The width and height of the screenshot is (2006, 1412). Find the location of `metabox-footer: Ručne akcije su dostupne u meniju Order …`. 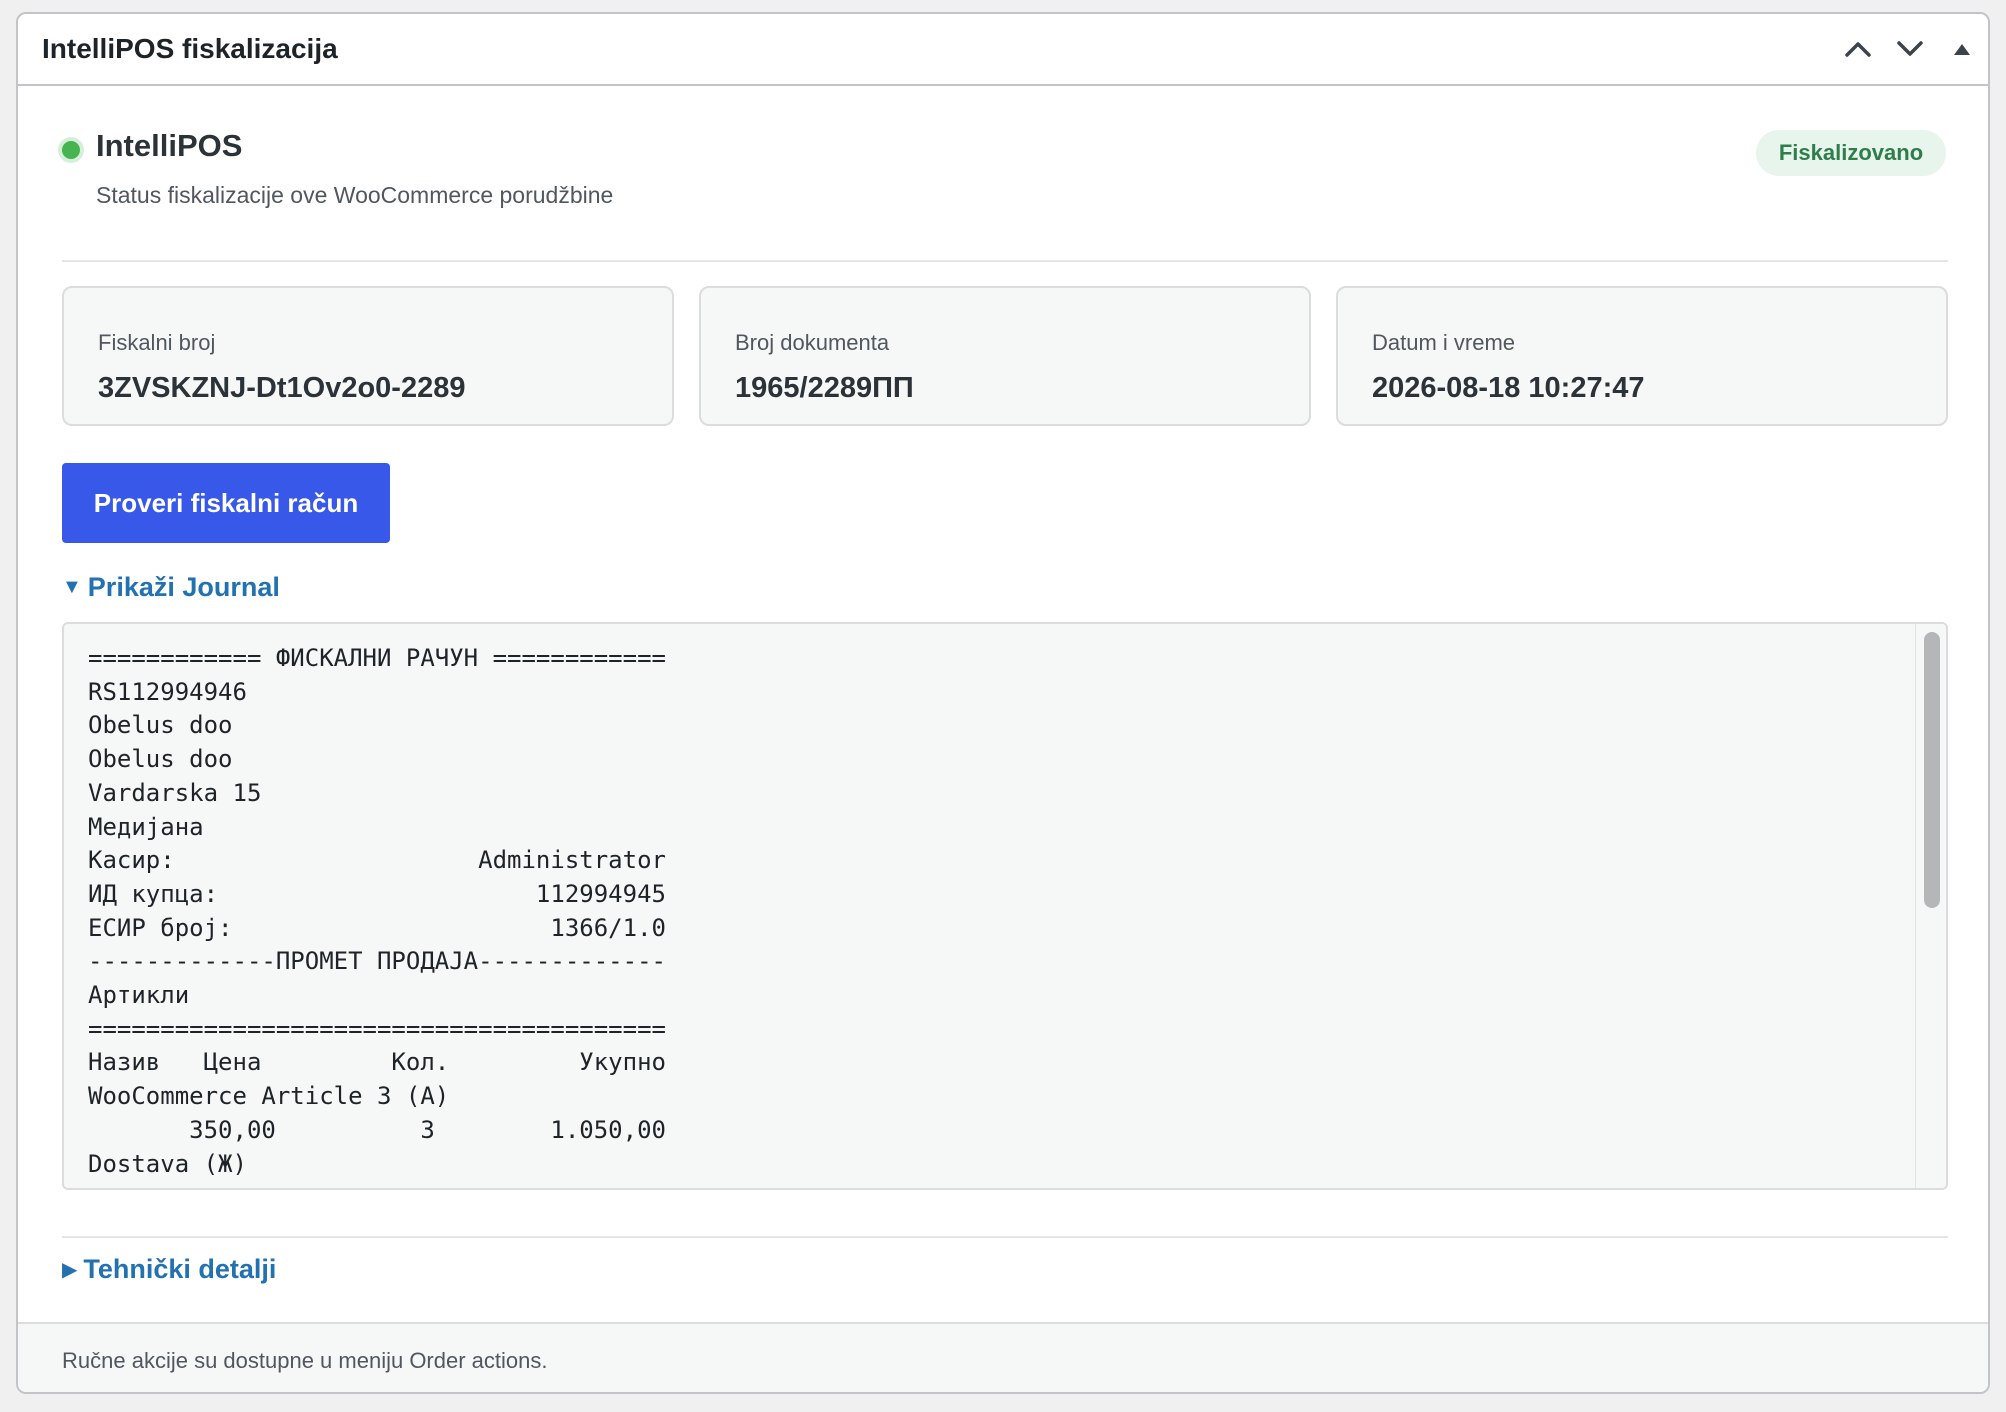

metabox-footer: Ručne akcije su dostupne u meniju Order … is located at coordinates (1003, 1357).